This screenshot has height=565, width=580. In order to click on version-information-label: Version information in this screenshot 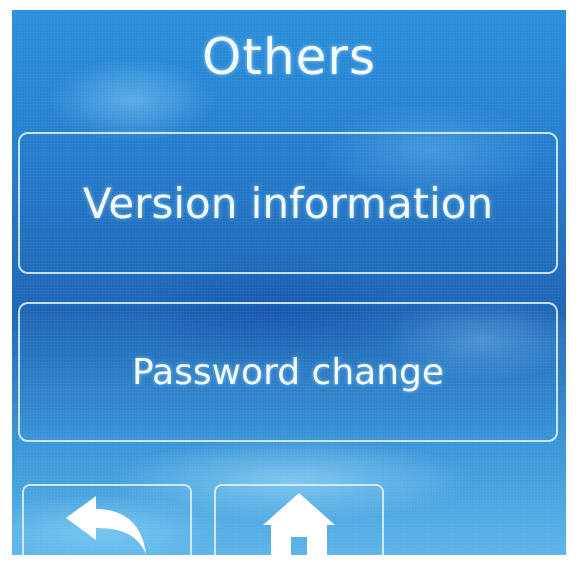, I will do `click(288, 203)`.